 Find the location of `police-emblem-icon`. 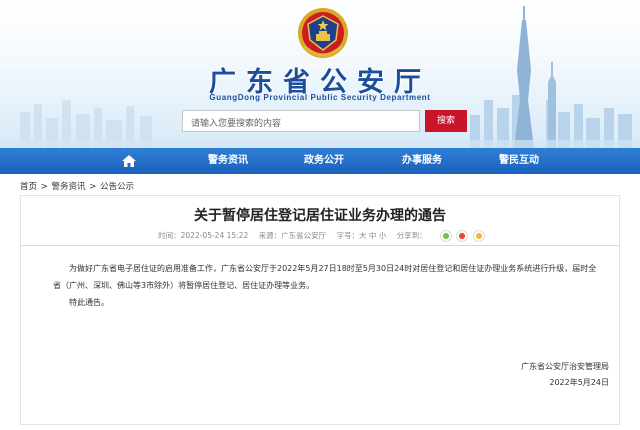

police-emblem-icon is located at coordinates (323, 33).